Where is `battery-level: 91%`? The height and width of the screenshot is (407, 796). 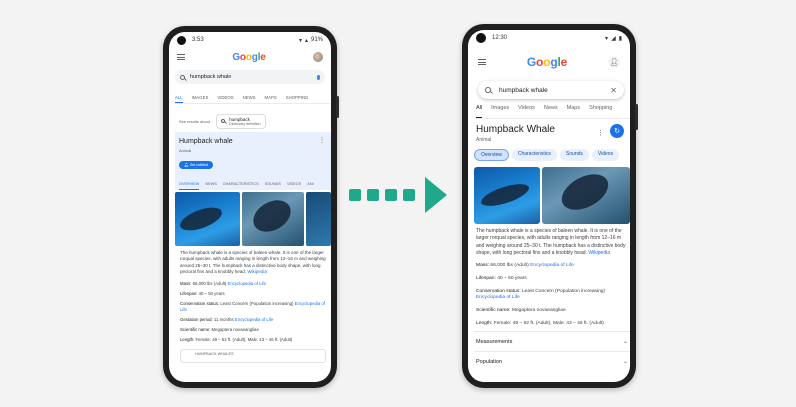 battery-level: 91% is located at coordinates (316, 40).